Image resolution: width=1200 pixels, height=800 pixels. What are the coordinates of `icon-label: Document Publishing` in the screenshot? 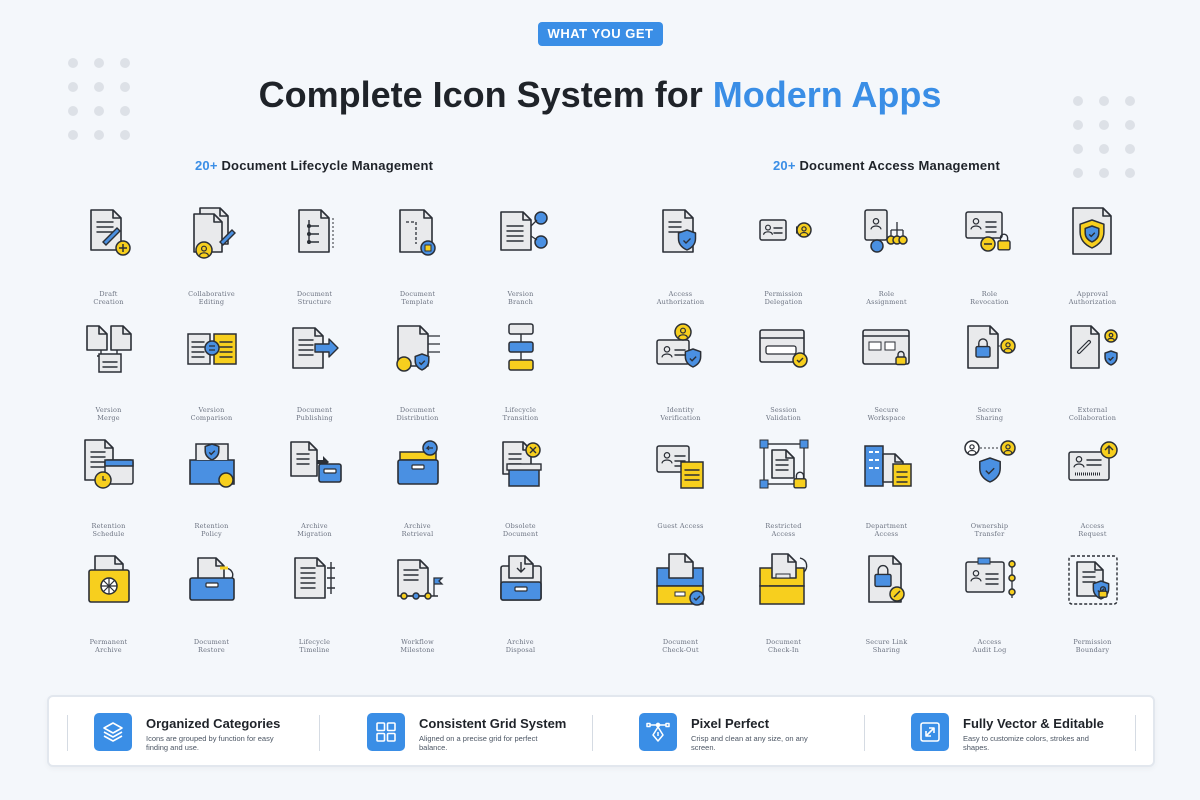 It's located at (314, 414).